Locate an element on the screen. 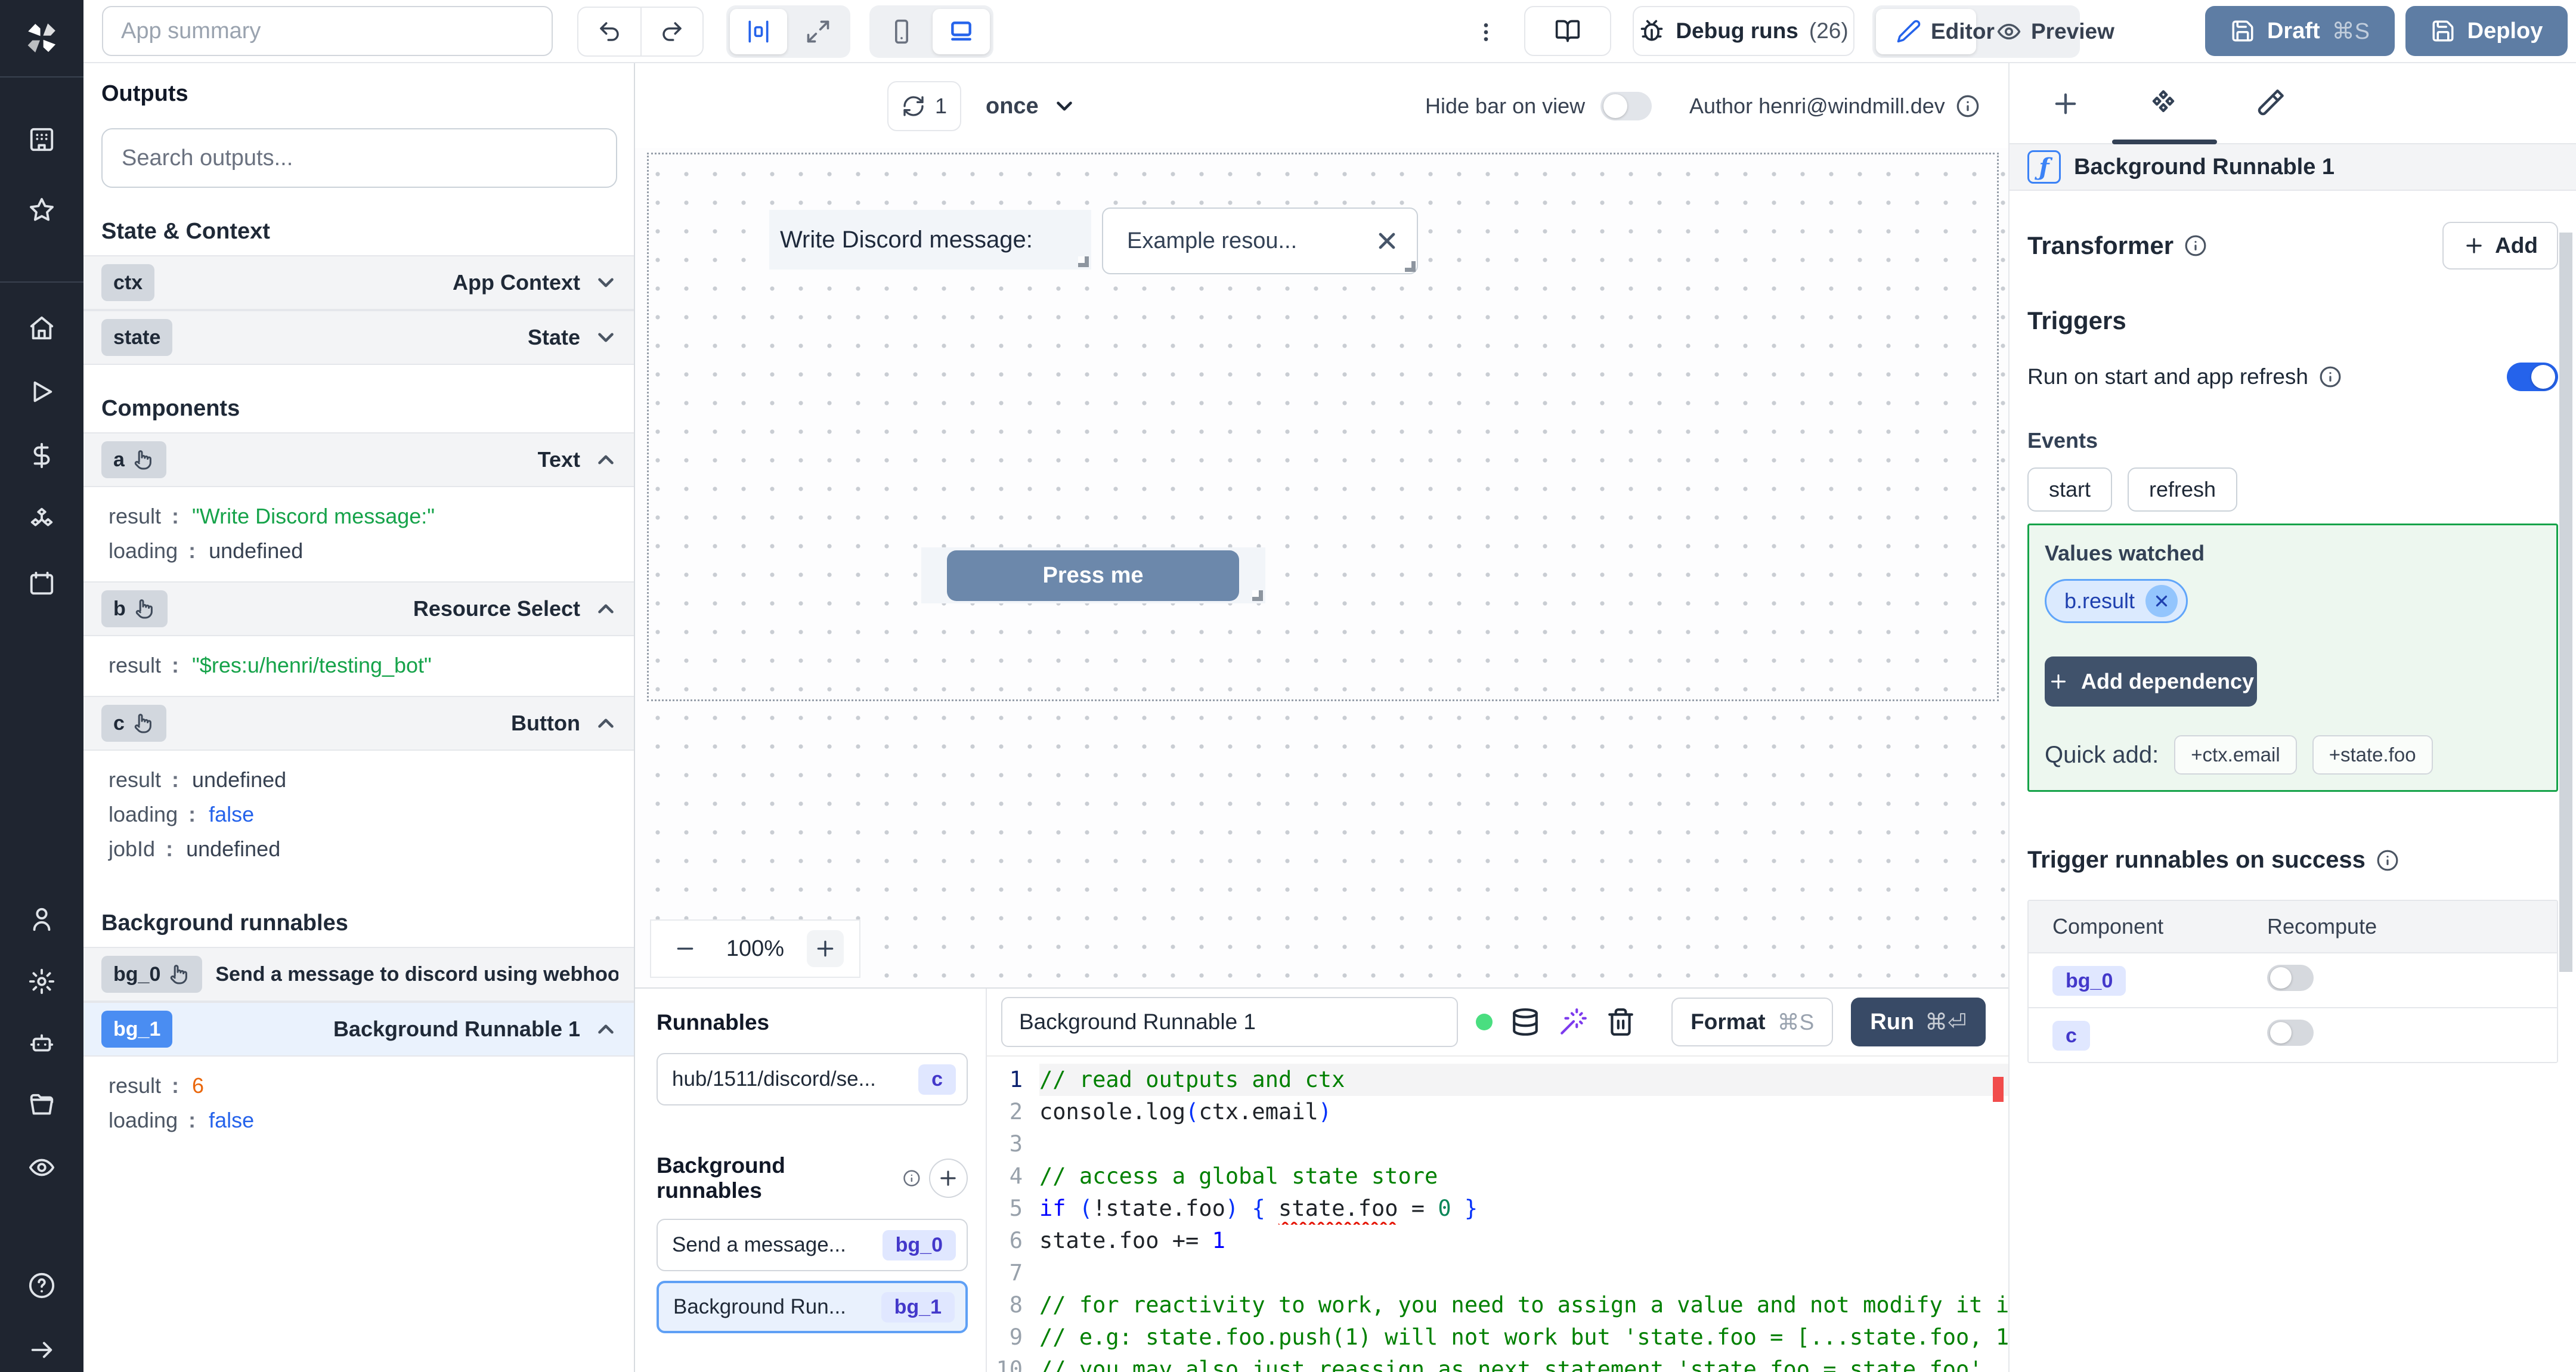 The image size is (2576, 1372). center-layout-button is located at coordinates (759, 31).